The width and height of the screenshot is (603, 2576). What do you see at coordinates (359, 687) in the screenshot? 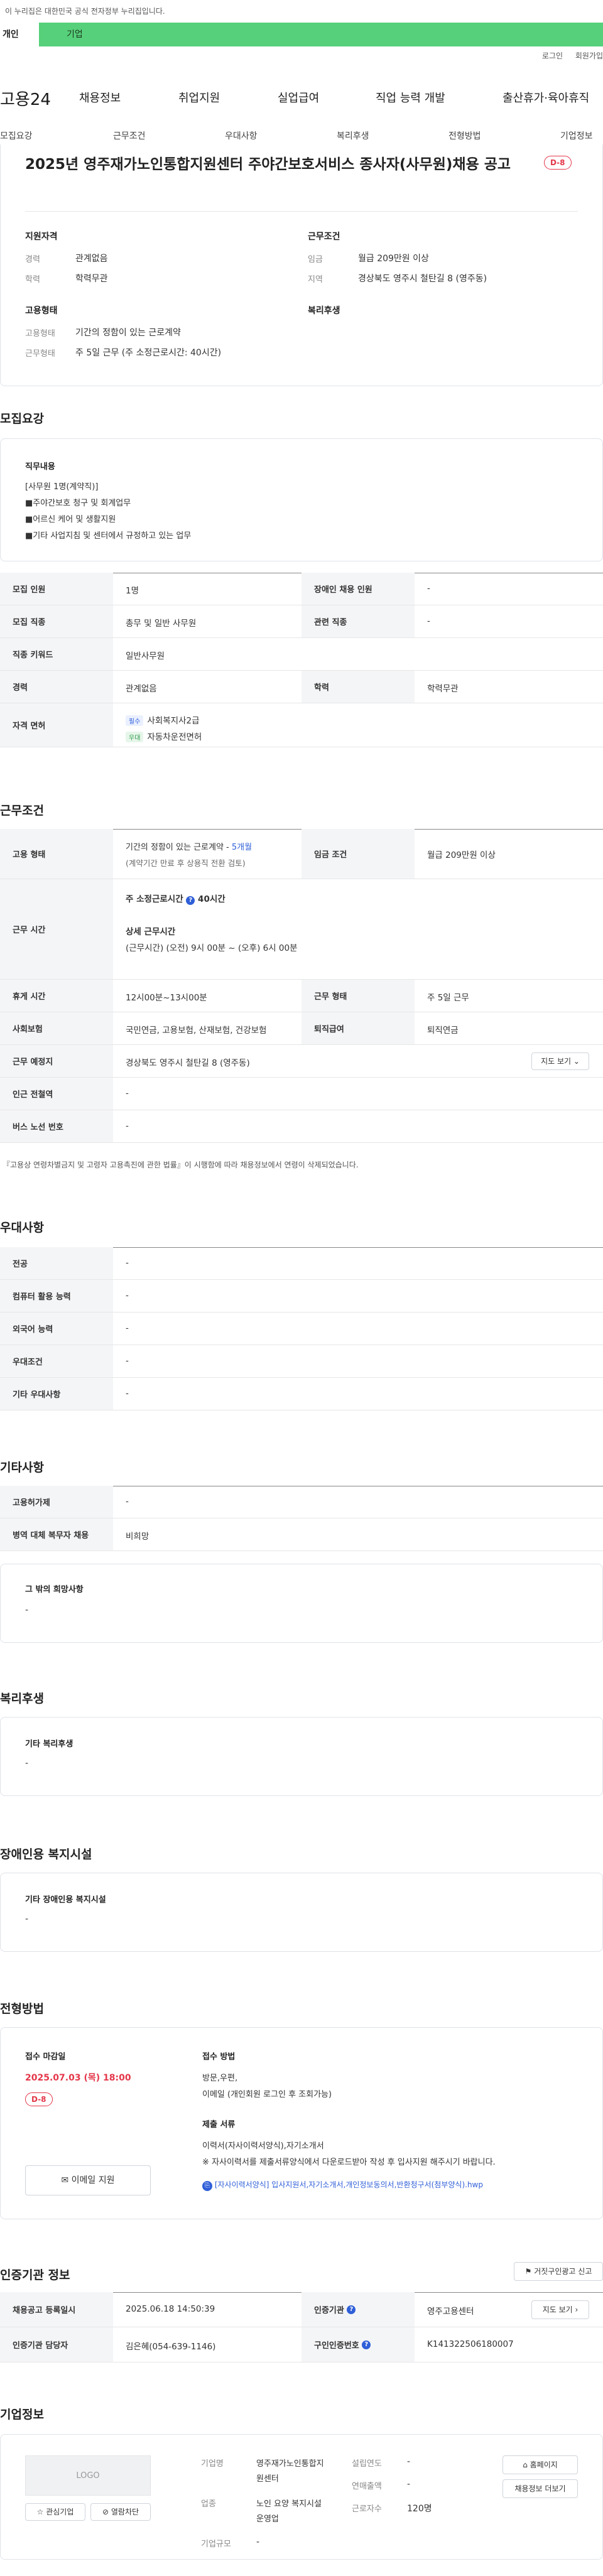
I see `edu-label: 학력` at bounding box center [359, 687].